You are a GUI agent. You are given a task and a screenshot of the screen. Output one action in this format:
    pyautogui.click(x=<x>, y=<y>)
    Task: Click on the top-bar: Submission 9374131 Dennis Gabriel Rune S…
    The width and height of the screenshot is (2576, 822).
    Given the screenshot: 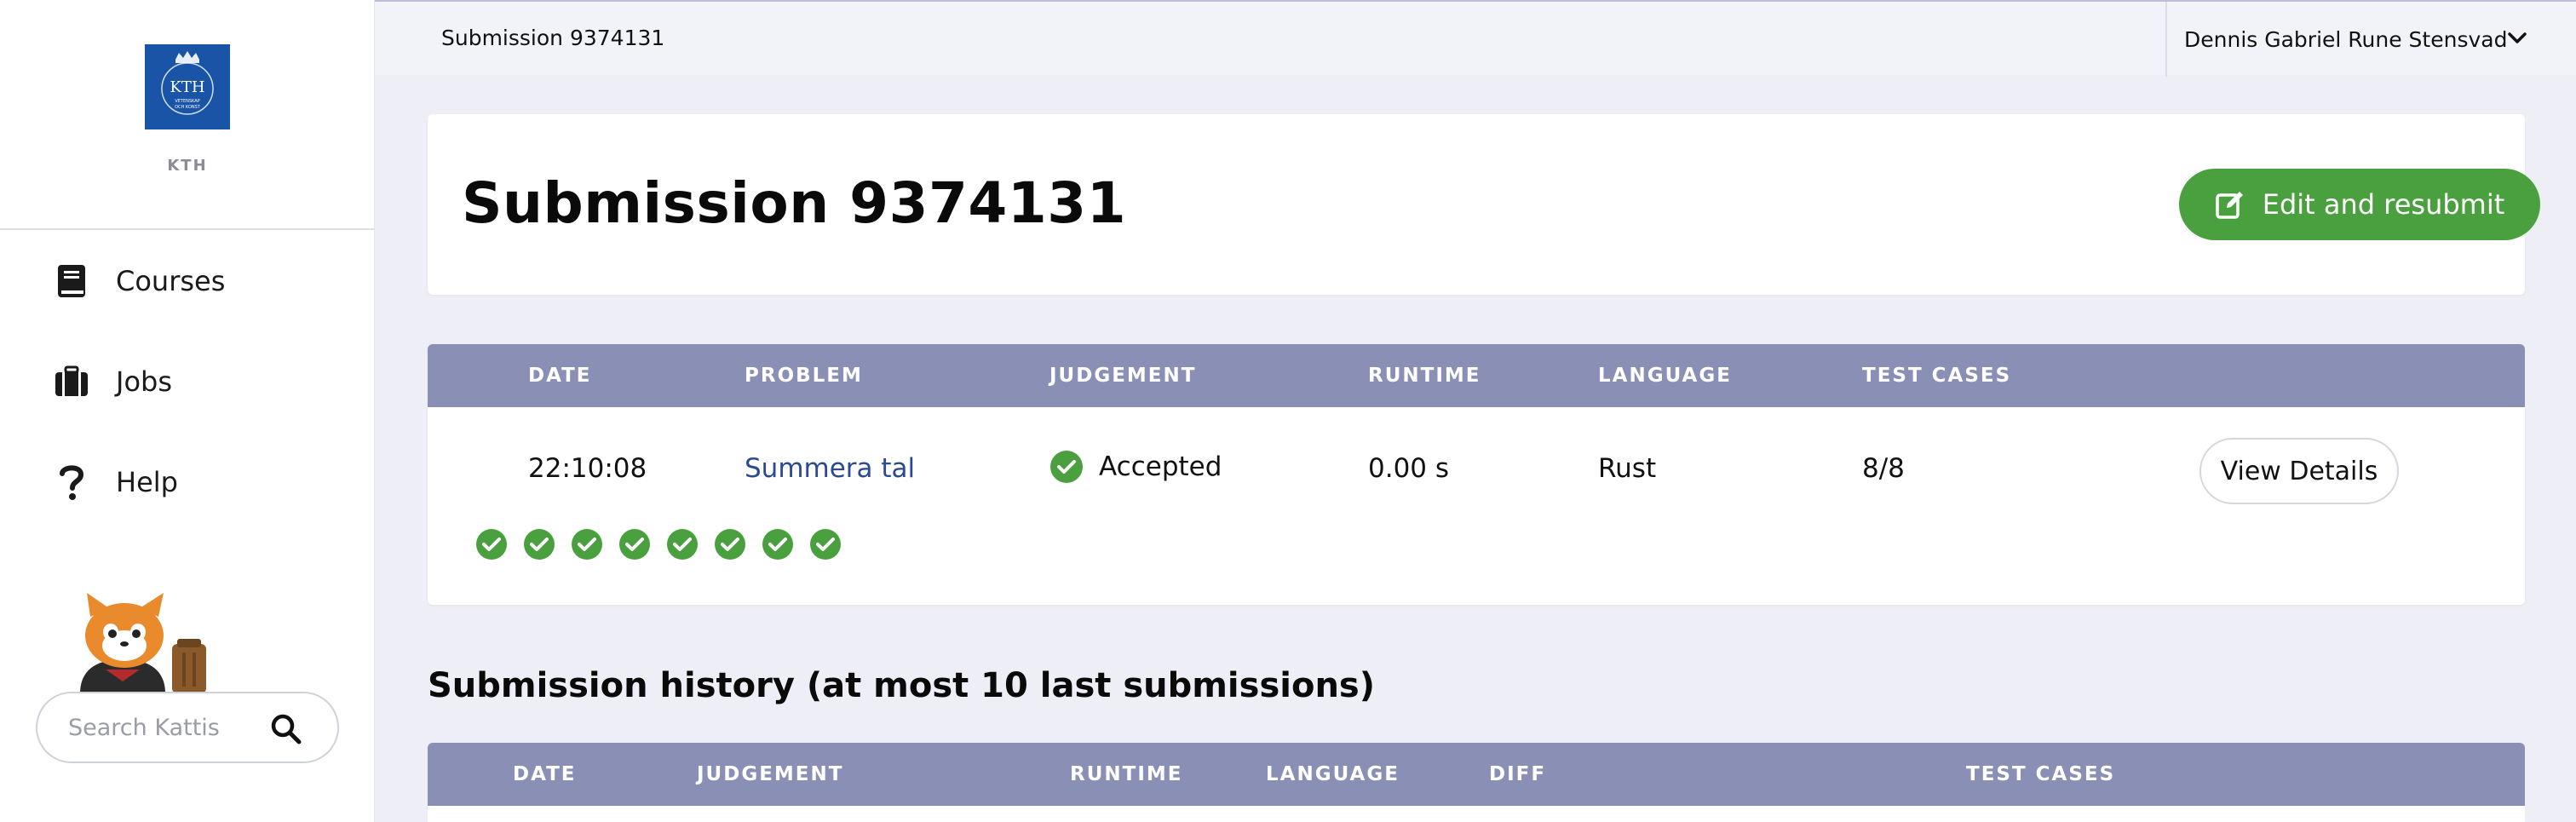 What is the action you would take?
    pyautogui.click(x=1475, y=38)
    